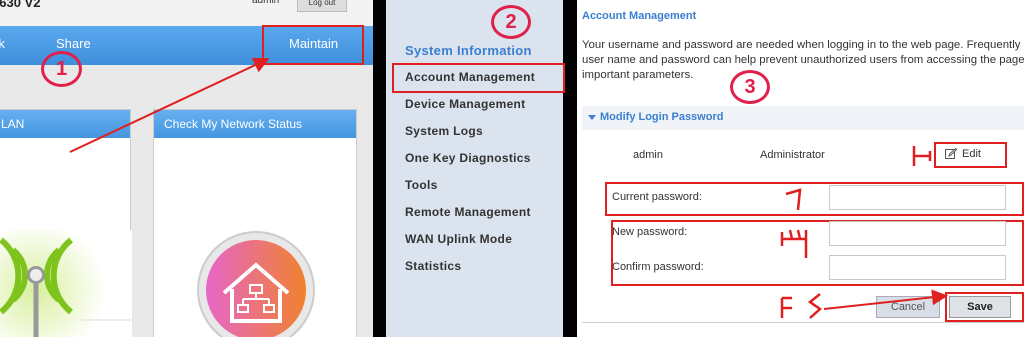 The image size is (1024, 337). I want to click on nav-item-network: rk, so click(2, 43).